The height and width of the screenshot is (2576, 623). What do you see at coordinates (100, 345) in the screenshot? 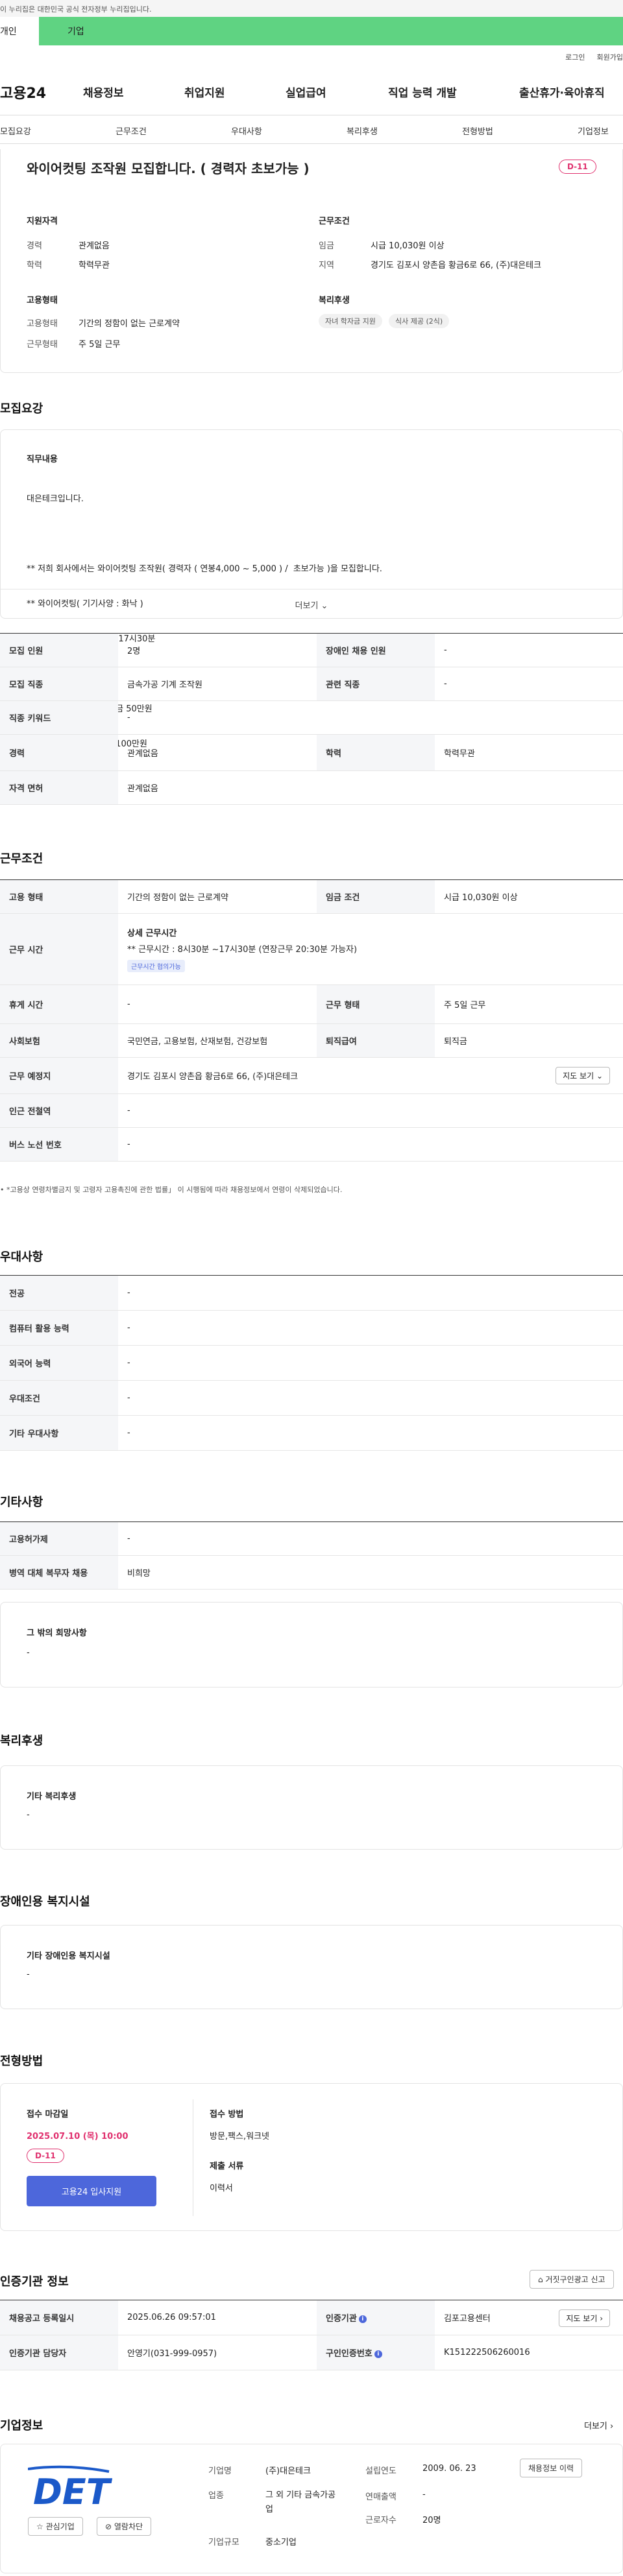
I see `emp-value: 주 5일 근무` at bounding box center [100, 345].